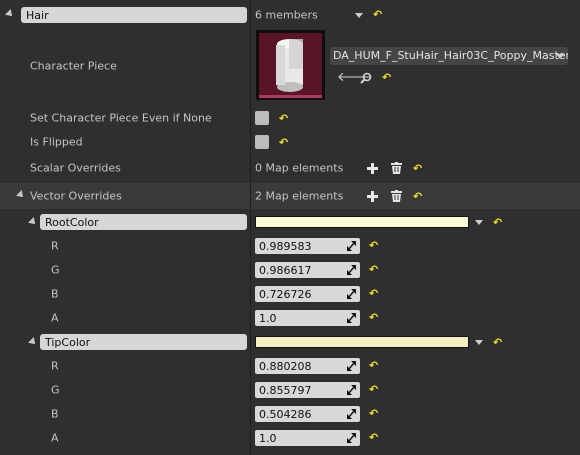 The width and height of the screenshot is (580, 455). I want to click on root-color-row: RootColor ↶, so click(290, 222).